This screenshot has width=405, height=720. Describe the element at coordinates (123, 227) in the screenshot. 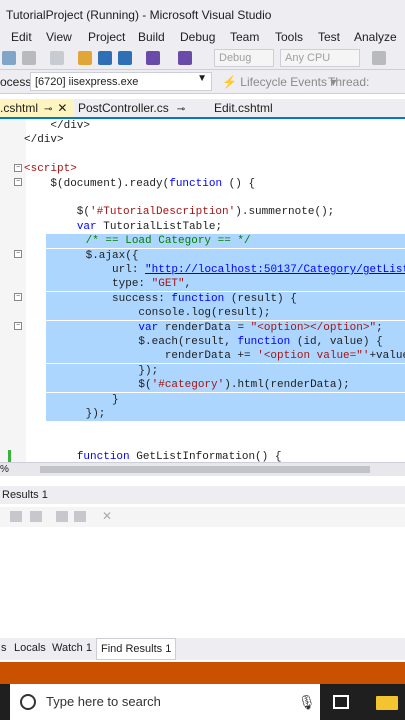

I see `code-line: var TutorialListTable;` at that location.